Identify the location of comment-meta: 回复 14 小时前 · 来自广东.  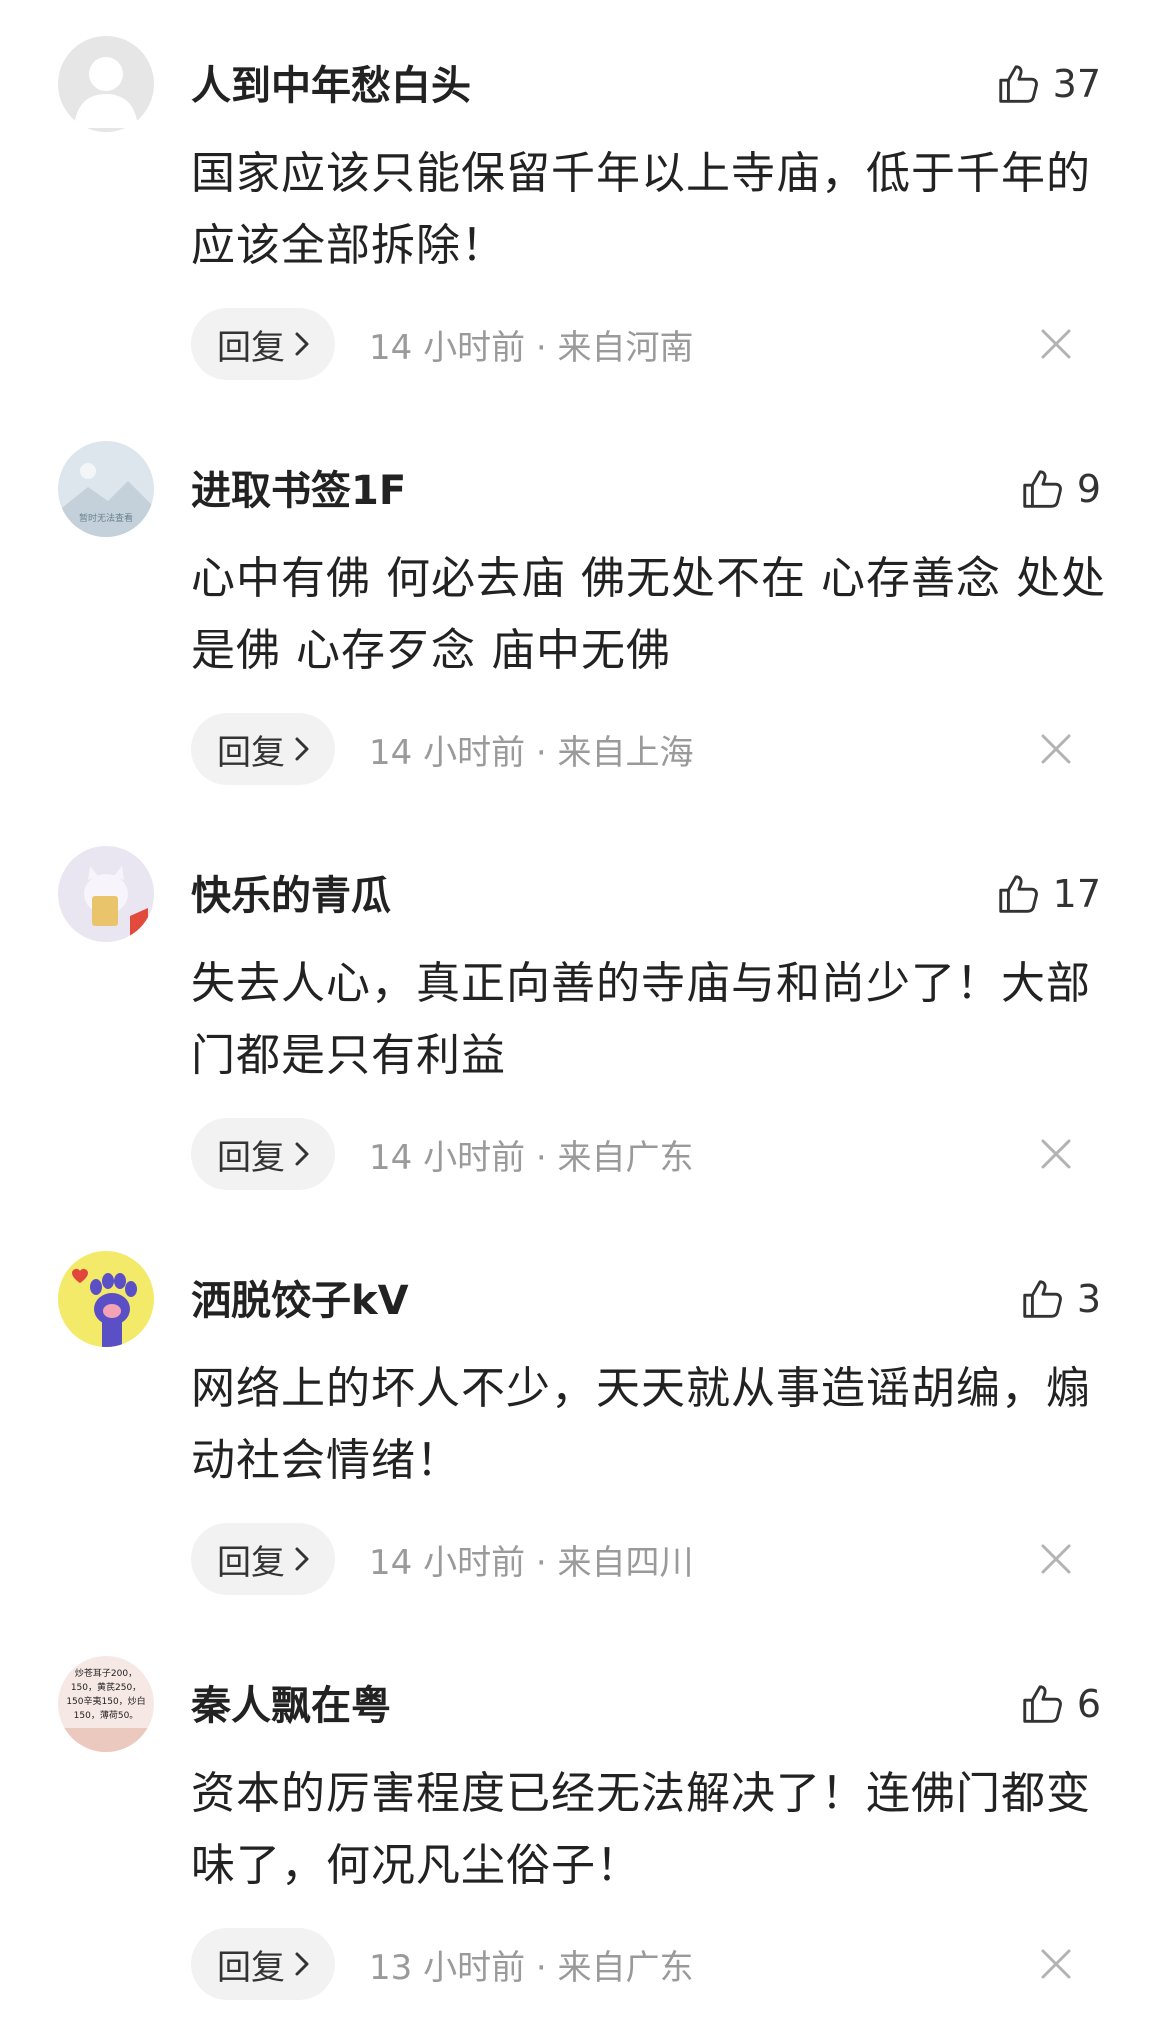
(442, 1154).